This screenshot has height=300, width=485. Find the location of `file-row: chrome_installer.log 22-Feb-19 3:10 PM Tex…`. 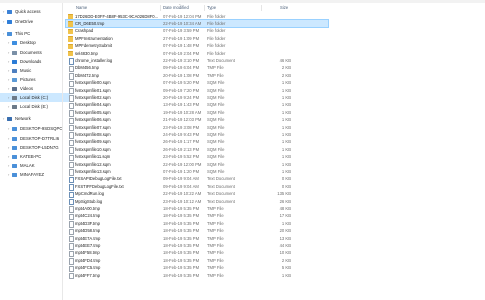

file-row: chrome_installer.log 22-Feb-19 3:10 PM Tex… is located at coordinates (197, 61).